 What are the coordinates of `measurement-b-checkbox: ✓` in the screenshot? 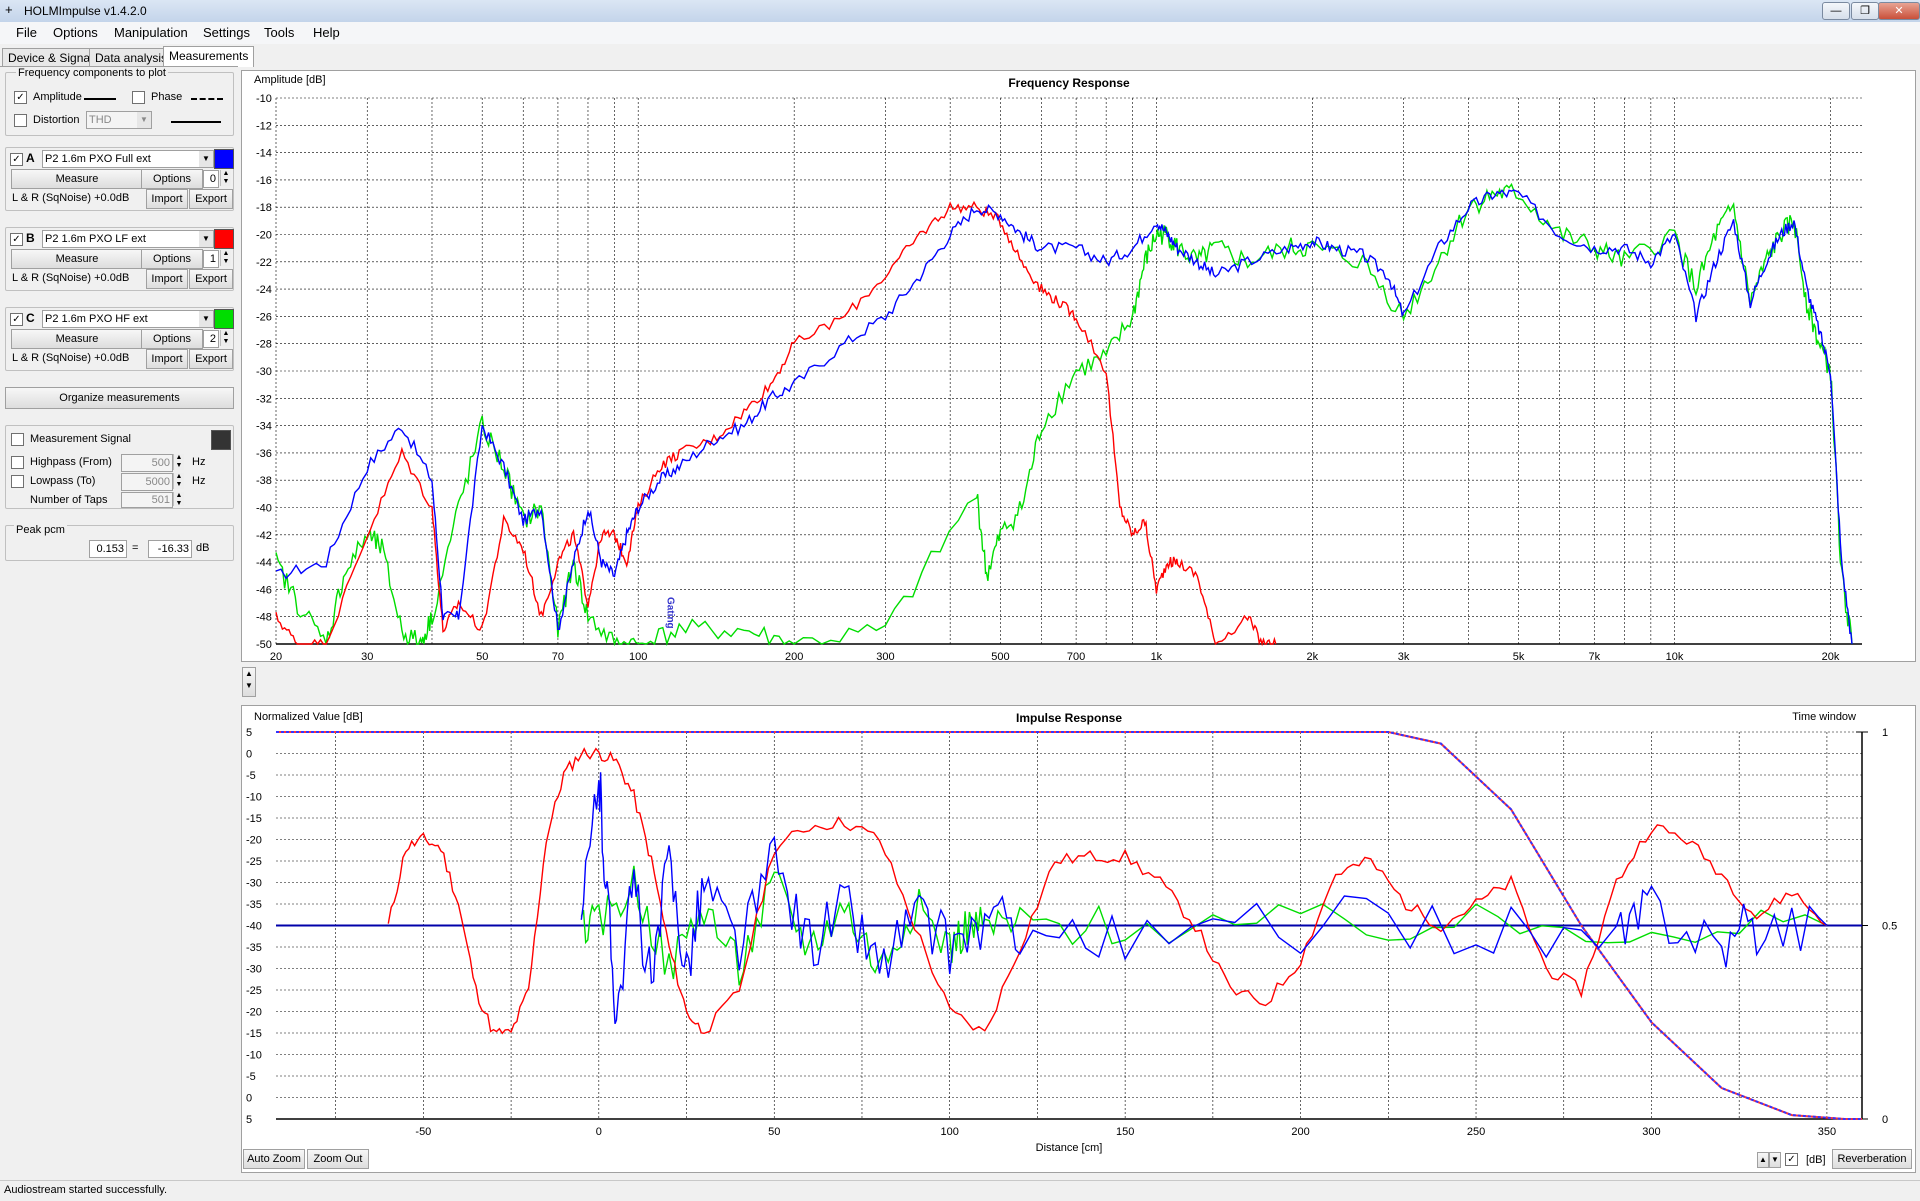 It's located at (16, 239).